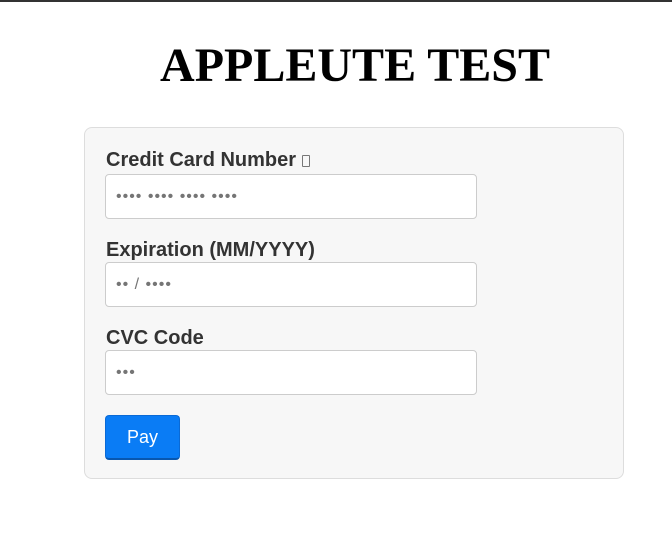 The image size is (672, 557). What do you see at coordinates (306, 161) in the screenshot?
I see `card-icon` at bounding box center [306, 161].